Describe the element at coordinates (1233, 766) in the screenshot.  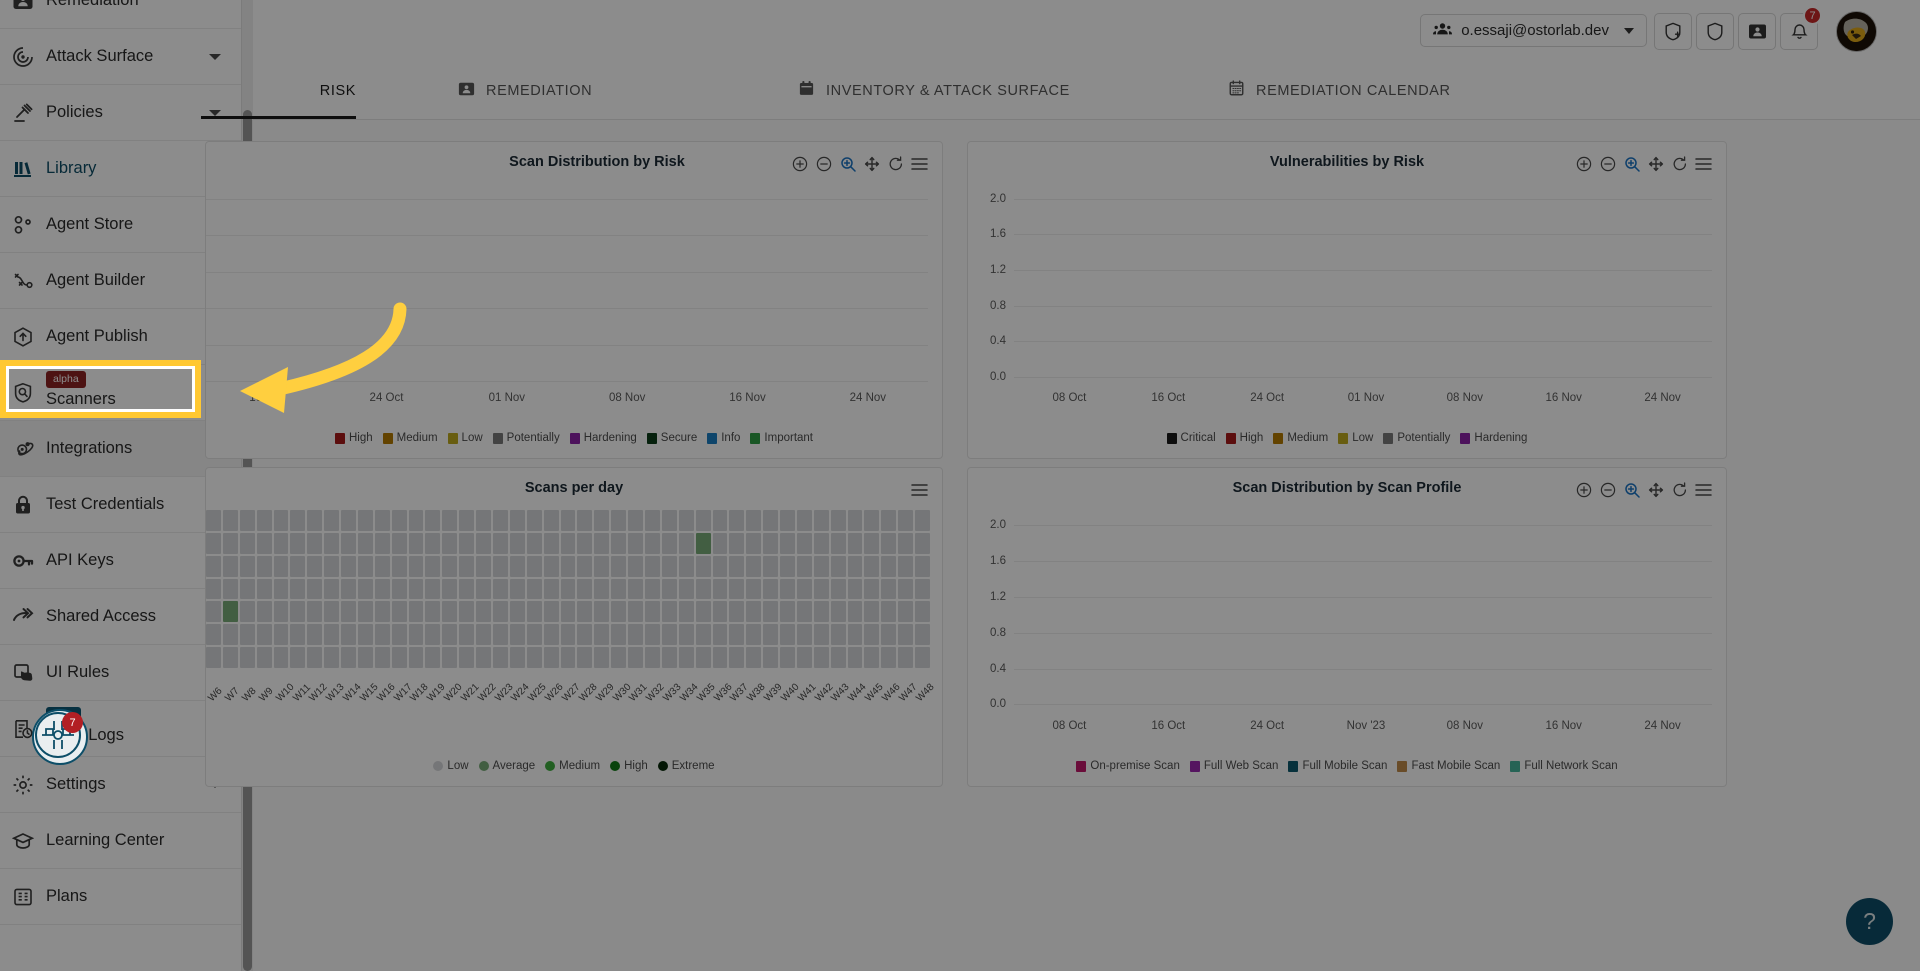
I see `legend-item: Full Web Scan` at that location.